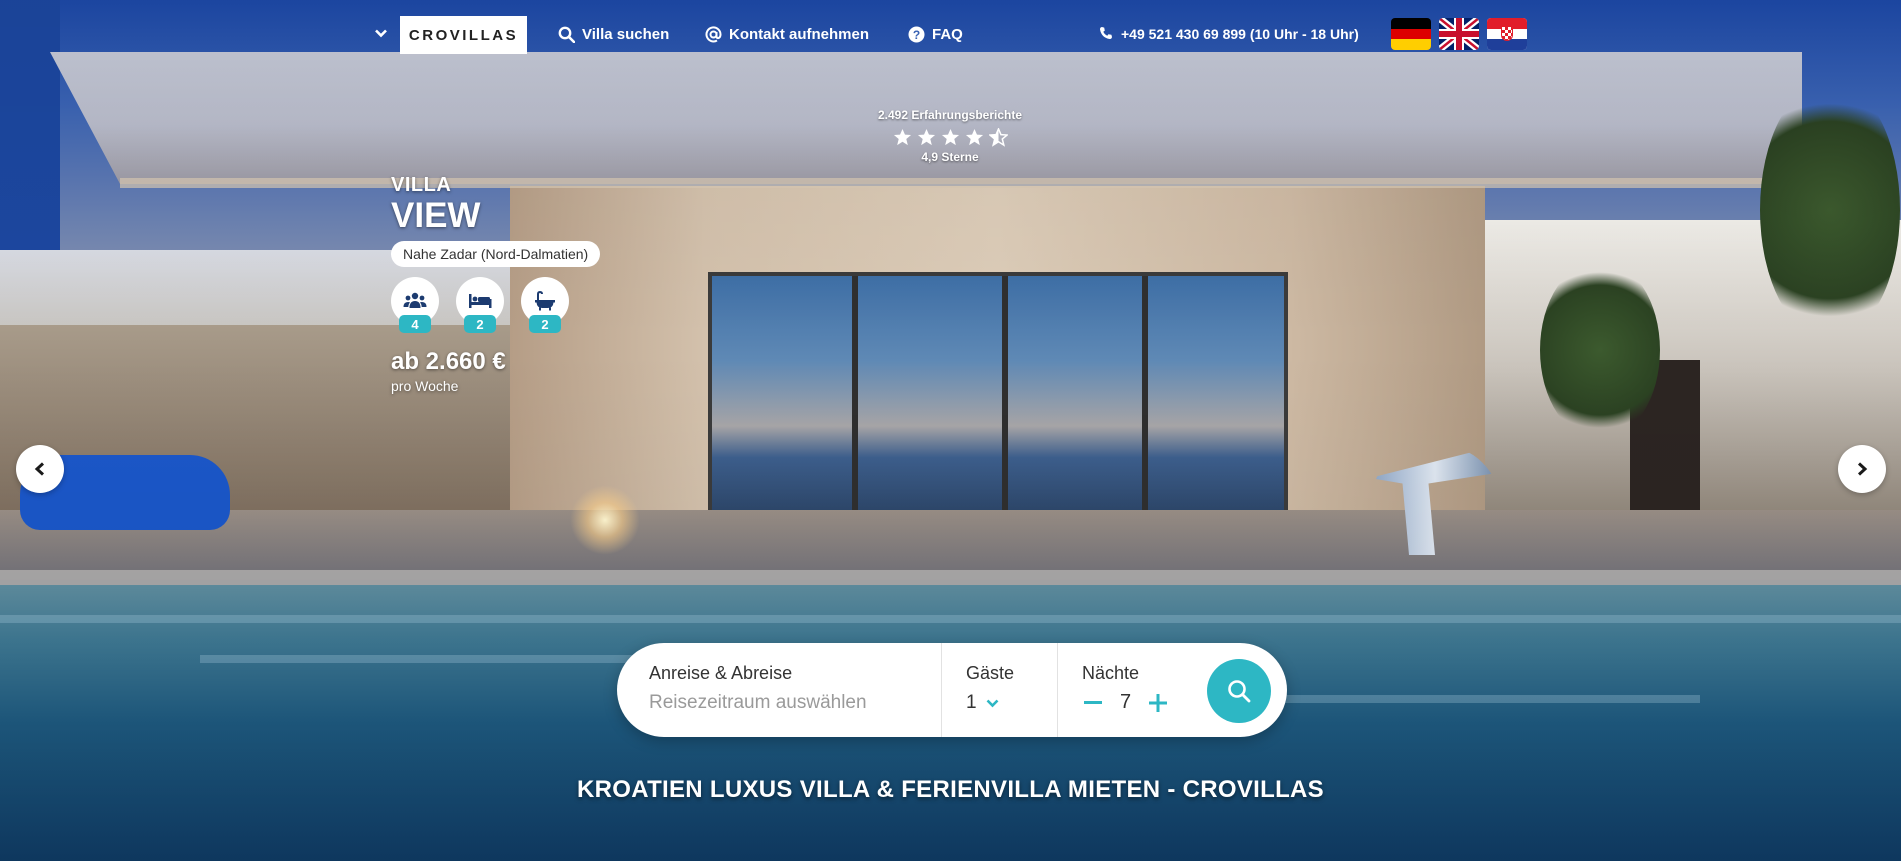 The height and width of the screenshot is (861, 1901). Describe the element at coordinates (425, 386) in the screenshot. I see `price-period: pro Woche` at that location.